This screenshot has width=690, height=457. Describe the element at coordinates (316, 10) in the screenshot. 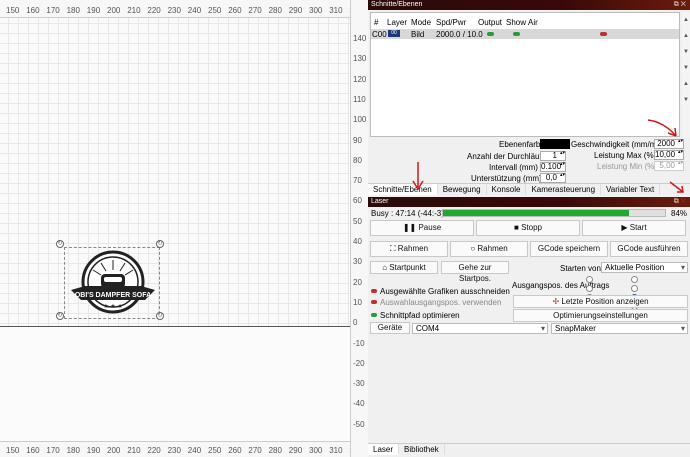

I see `ruler-tick: 300` at that location.